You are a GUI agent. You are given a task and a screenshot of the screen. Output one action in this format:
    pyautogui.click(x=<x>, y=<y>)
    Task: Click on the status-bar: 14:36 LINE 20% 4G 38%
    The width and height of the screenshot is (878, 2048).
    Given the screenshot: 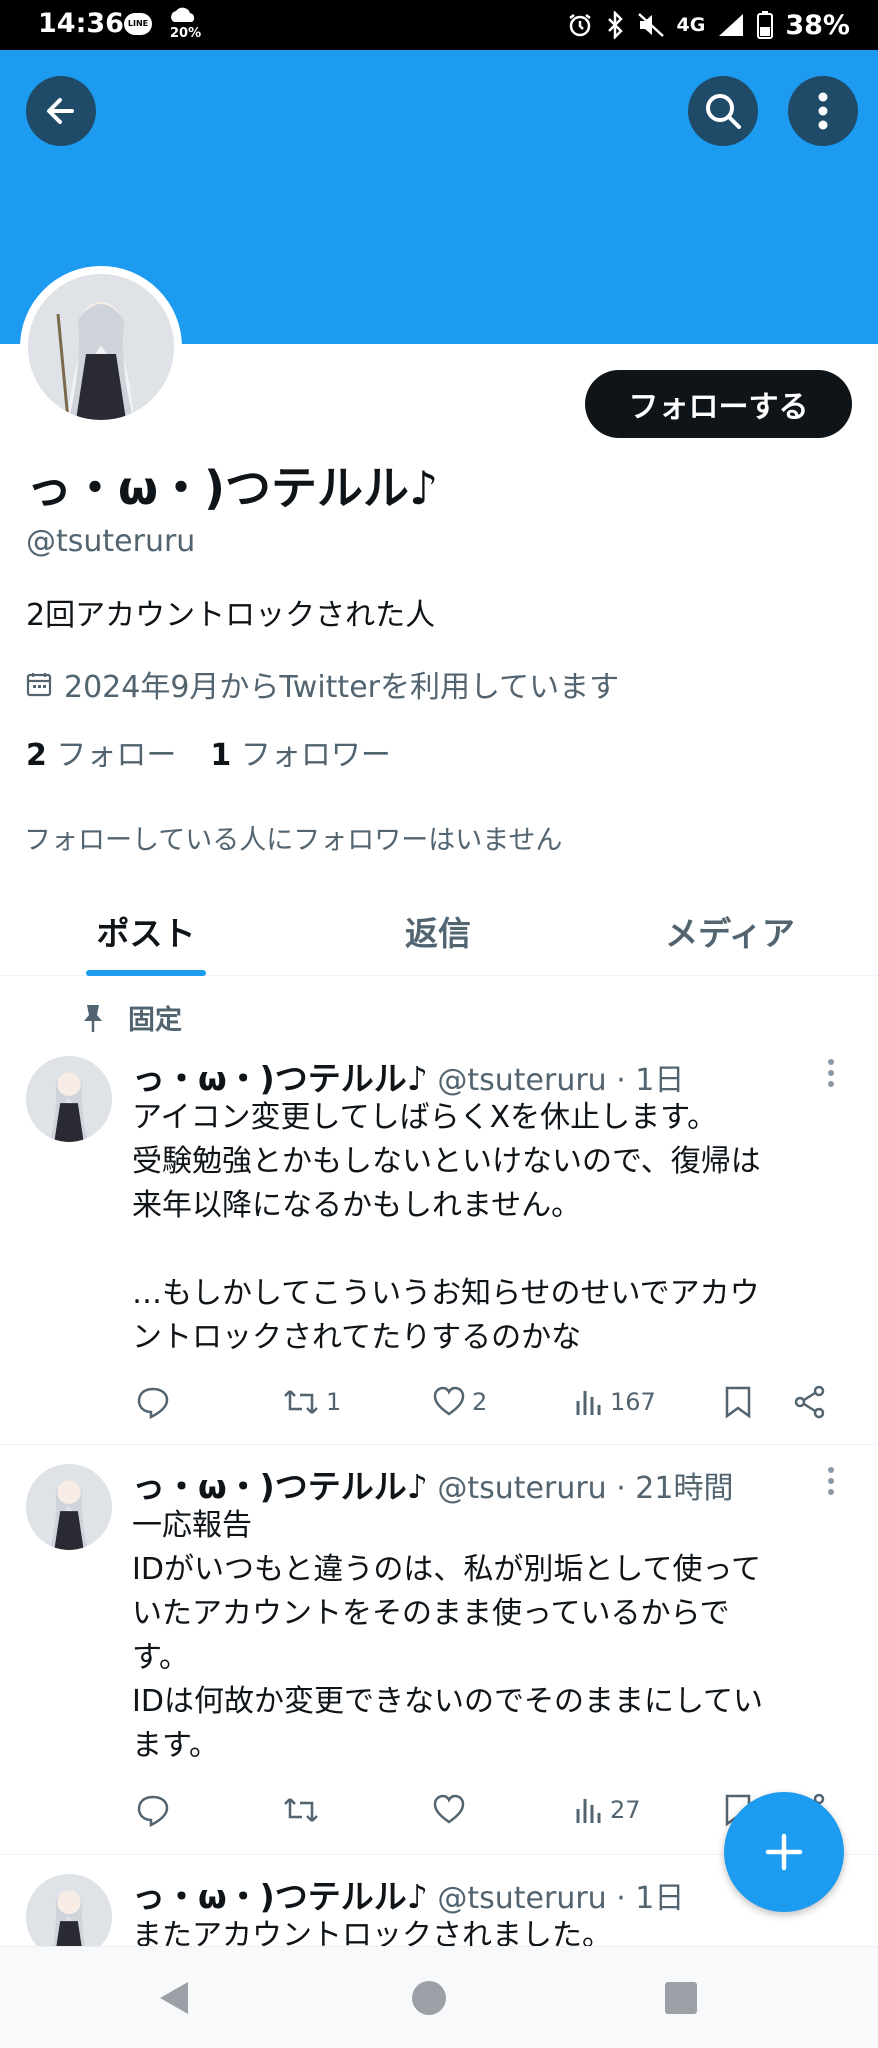 What is the action you would take?
    pyautogui.click(x=439, y=25)
    